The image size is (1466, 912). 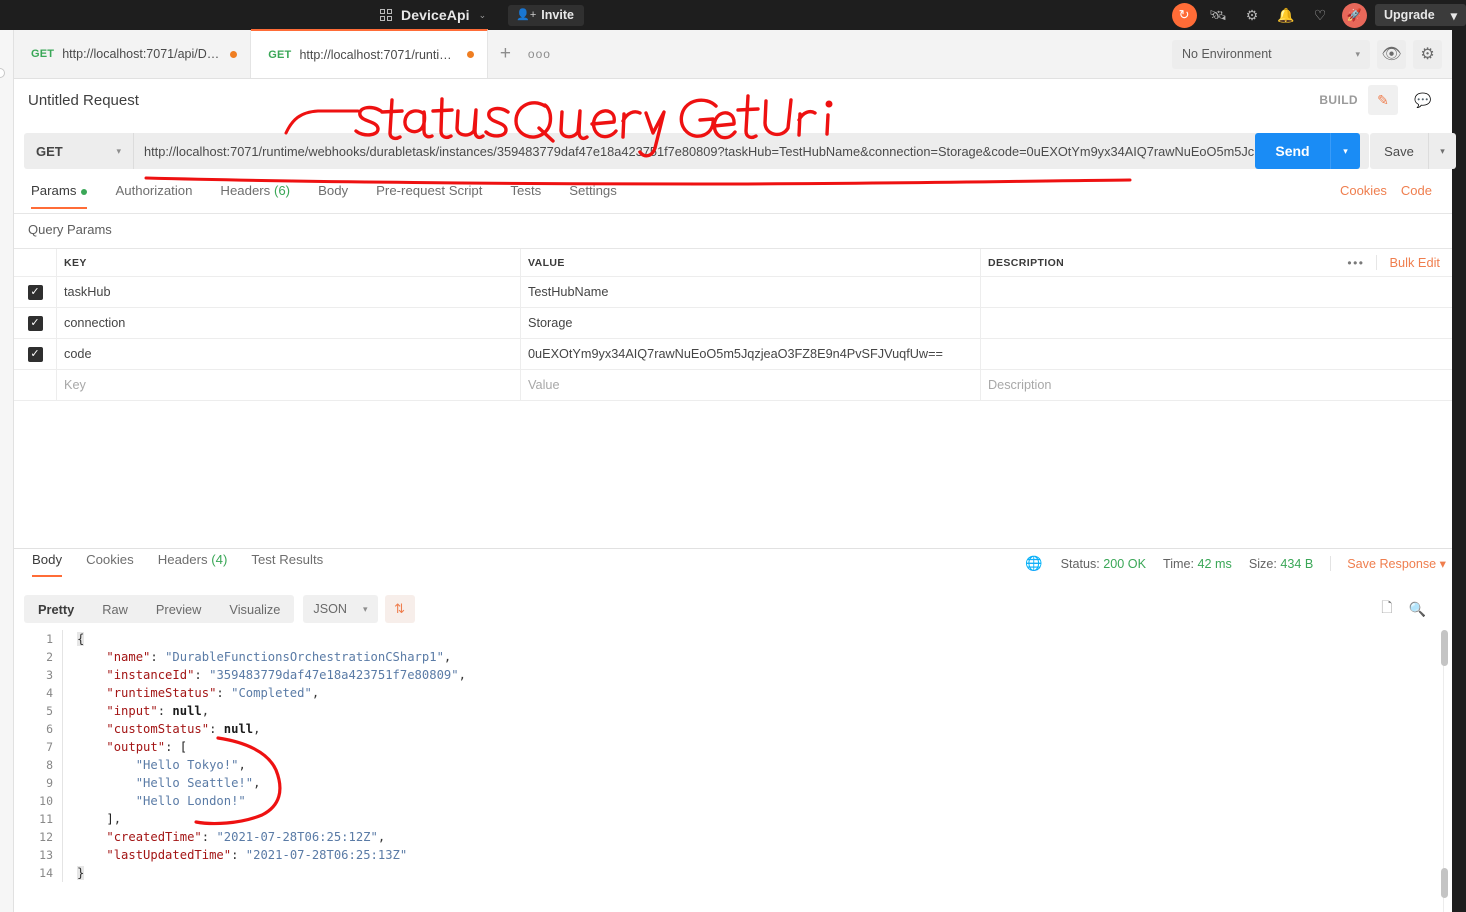 I want to click on favorites-button: ♡, so click(x=1320, y=15).